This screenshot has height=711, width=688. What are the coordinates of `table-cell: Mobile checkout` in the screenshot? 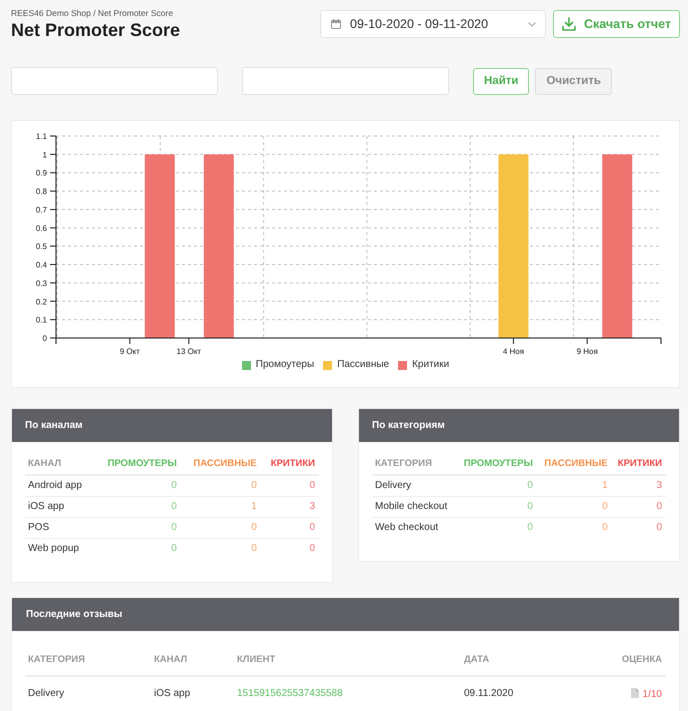 It's located at (414, 506).